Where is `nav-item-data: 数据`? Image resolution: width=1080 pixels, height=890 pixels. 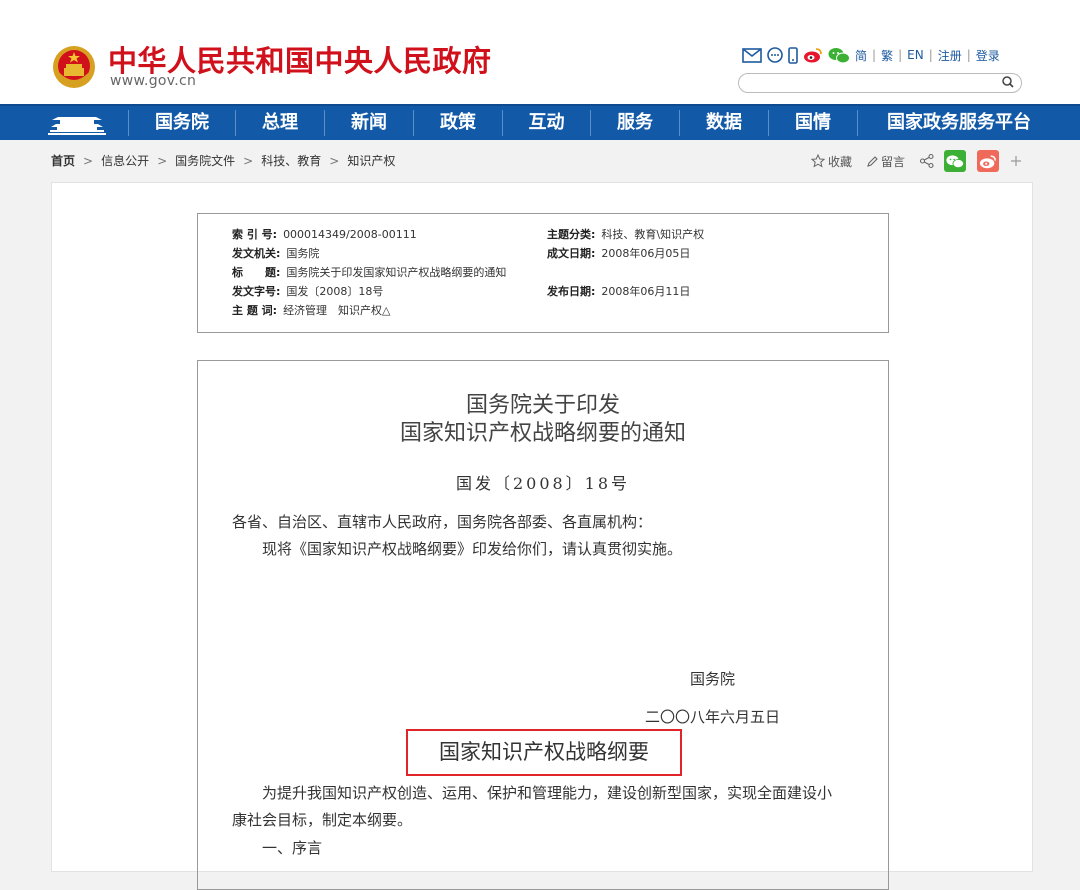 nav-item-data: 数据 is located at coordinates (724, 123).